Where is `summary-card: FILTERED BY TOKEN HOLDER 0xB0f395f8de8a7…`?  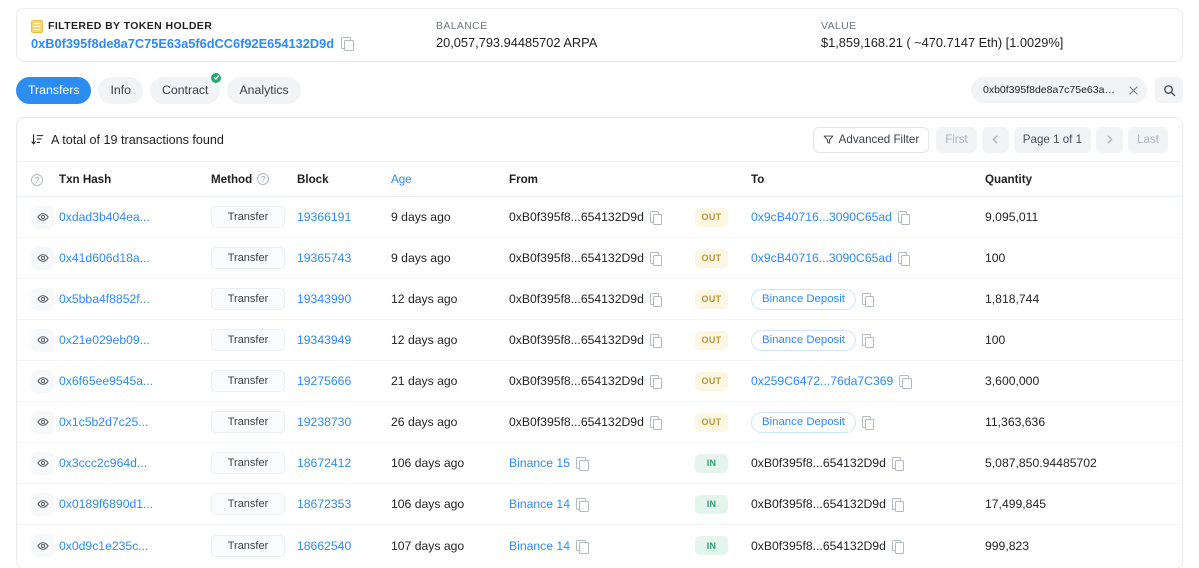
summary-card: FILTERED BY TOKEN HOLDER 0xB0f395f8de8a7… is located at coordinates (599, 35).